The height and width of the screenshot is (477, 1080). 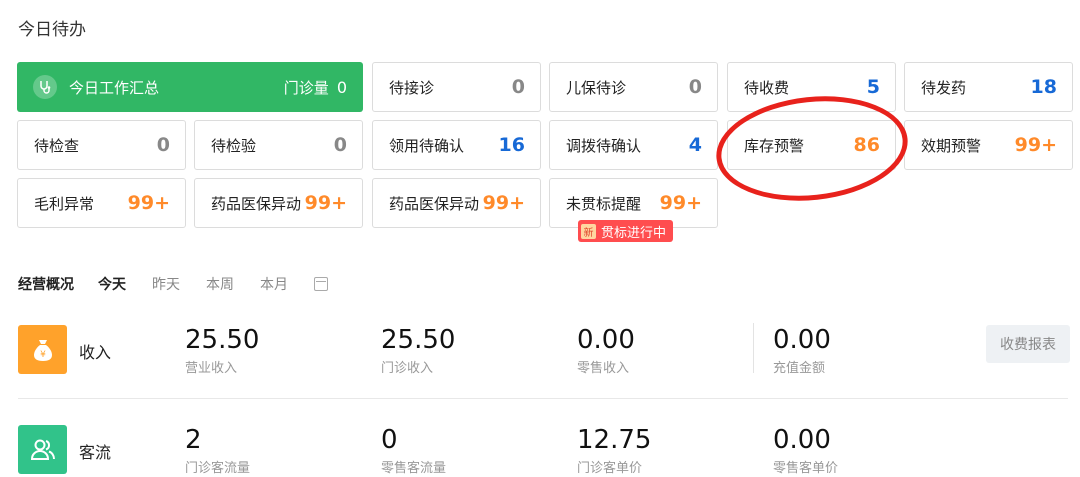 What do you see at coordinates (190, 87) in the screenshot?
I see `work-summary-card: 今日工作汇总 门诊量 0` at bounding box center [190, 87].